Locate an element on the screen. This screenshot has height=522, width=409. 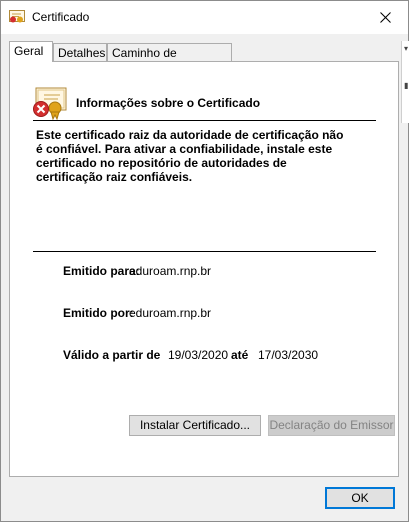
tab-caminho-de-certificacao: Caminho de Certificação is located at coordinates (169, 61).